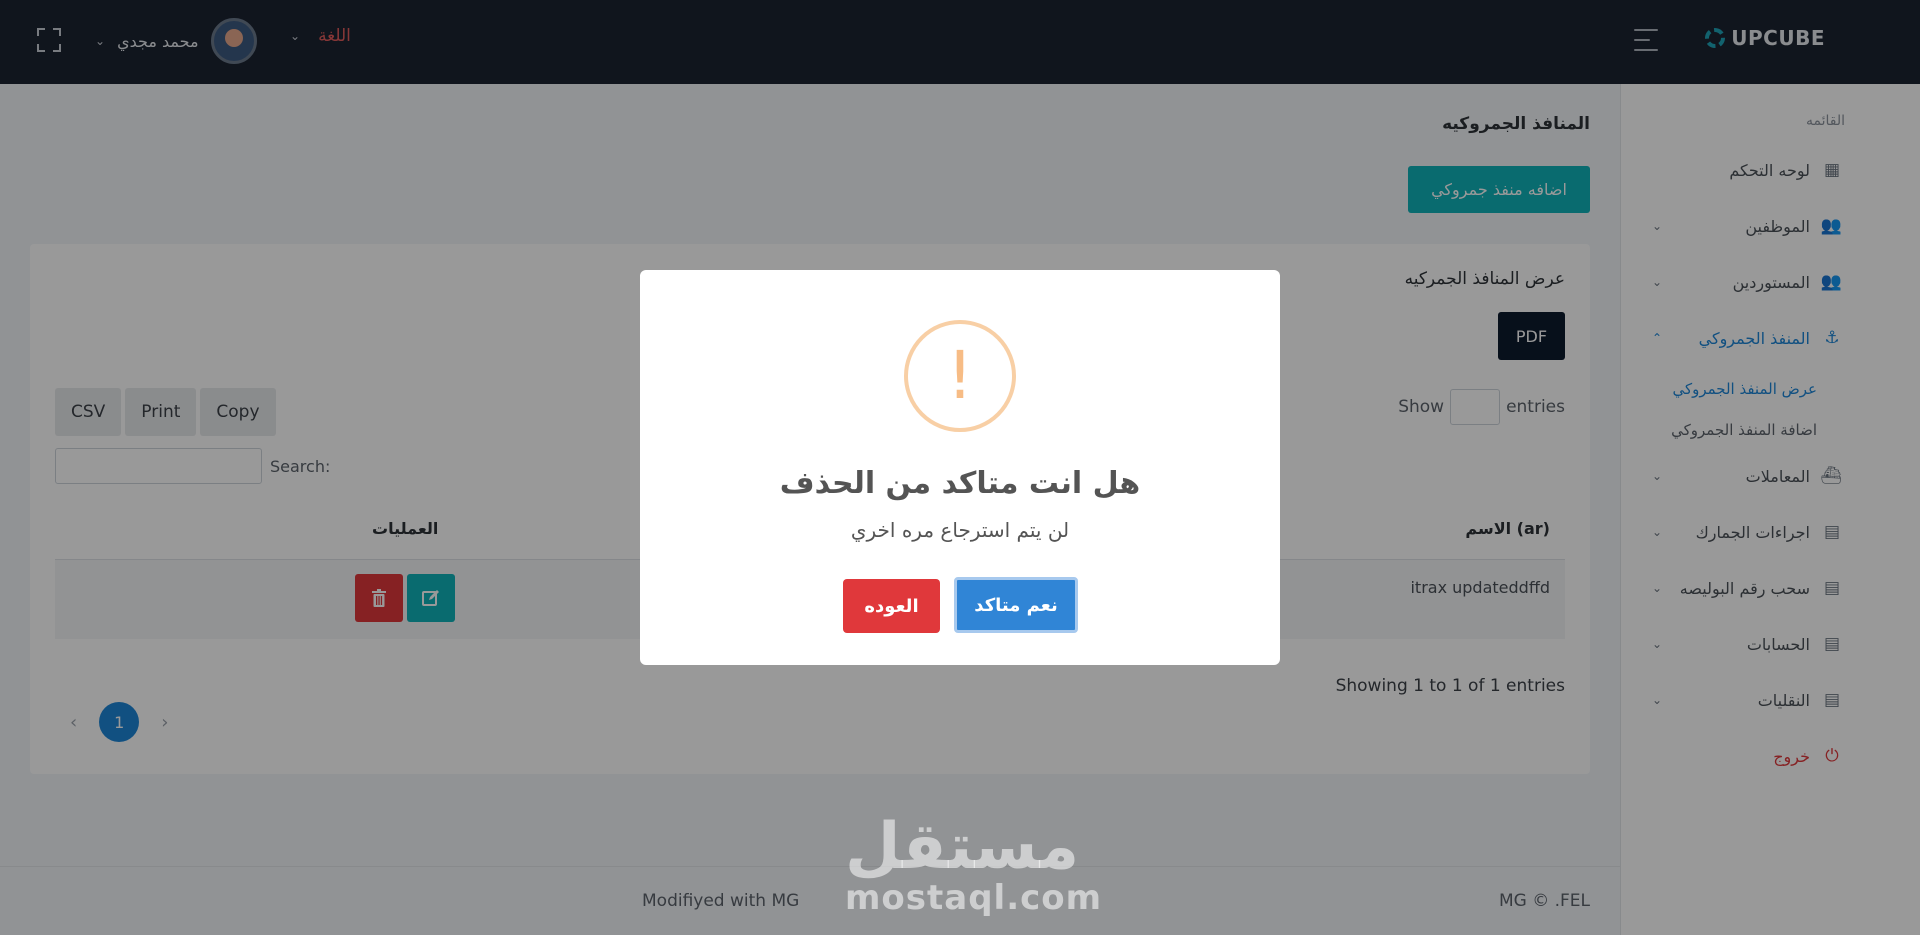 This screenshot has height=935, width=1920. I want to click on warning-icon: !, so click(960, 376).